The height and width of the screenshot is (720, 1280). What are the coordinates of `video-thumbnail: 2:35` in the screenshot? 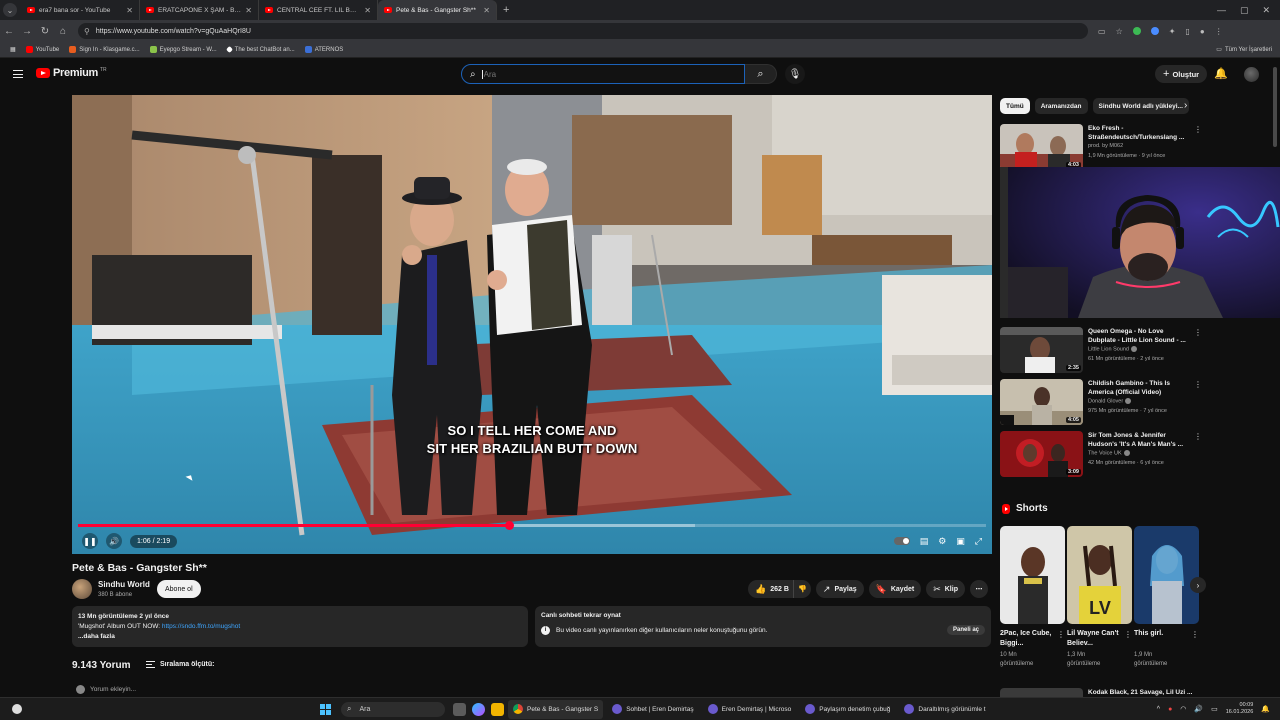 It's located at (1041, 350).